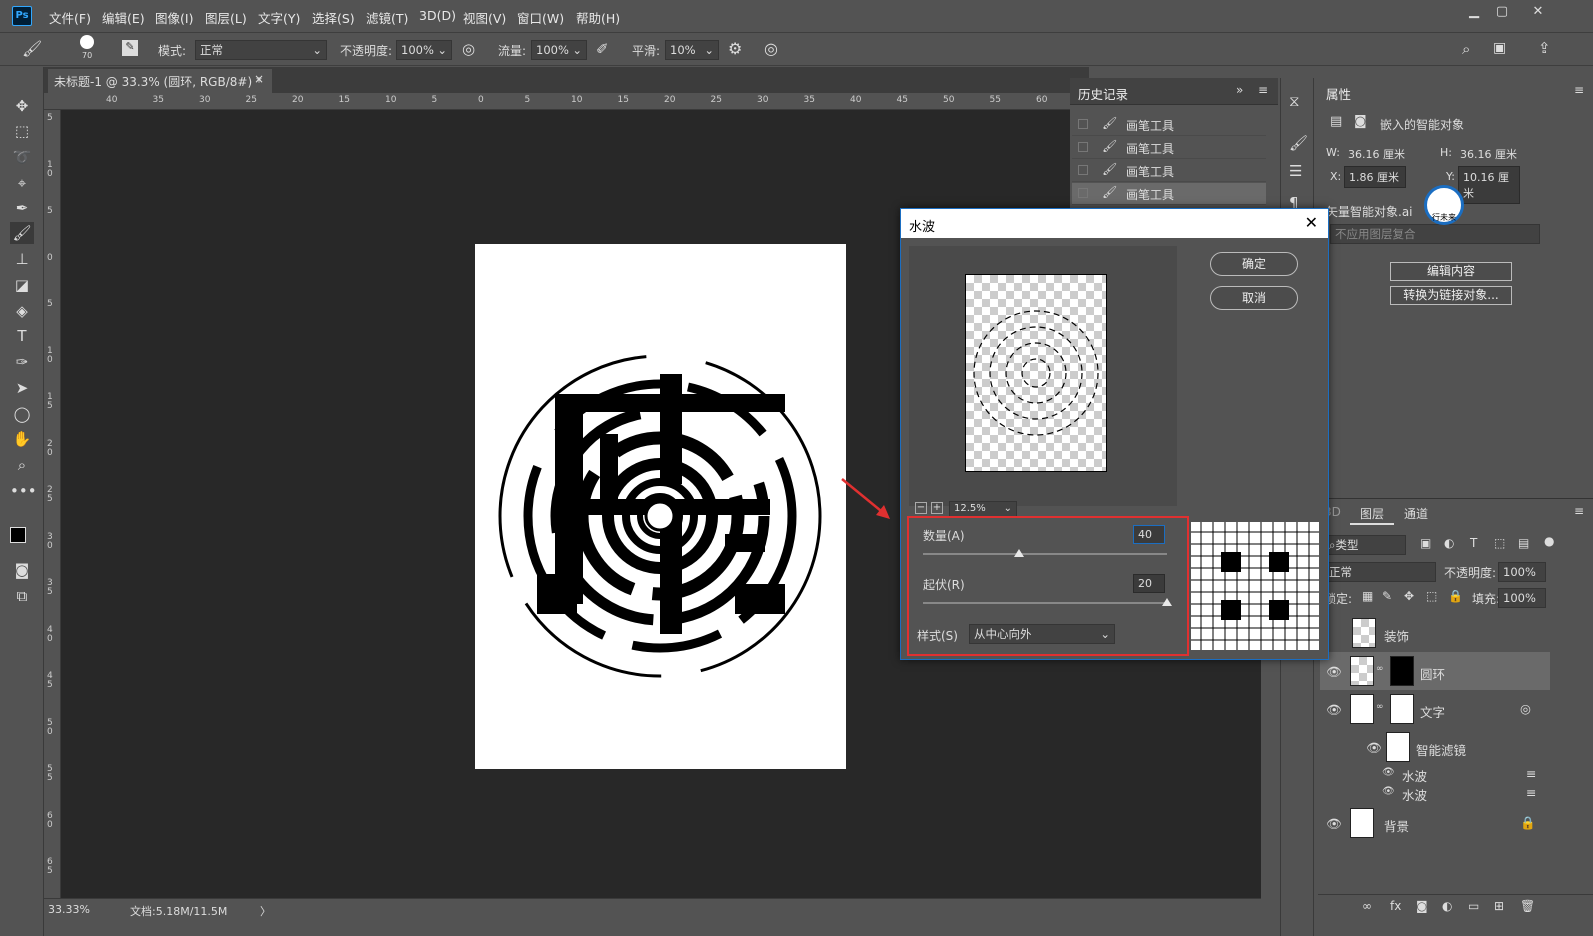 The width and height of the screenshot is (1593, 936). I want to click on layer-name: 背景, so click(1396, 825).